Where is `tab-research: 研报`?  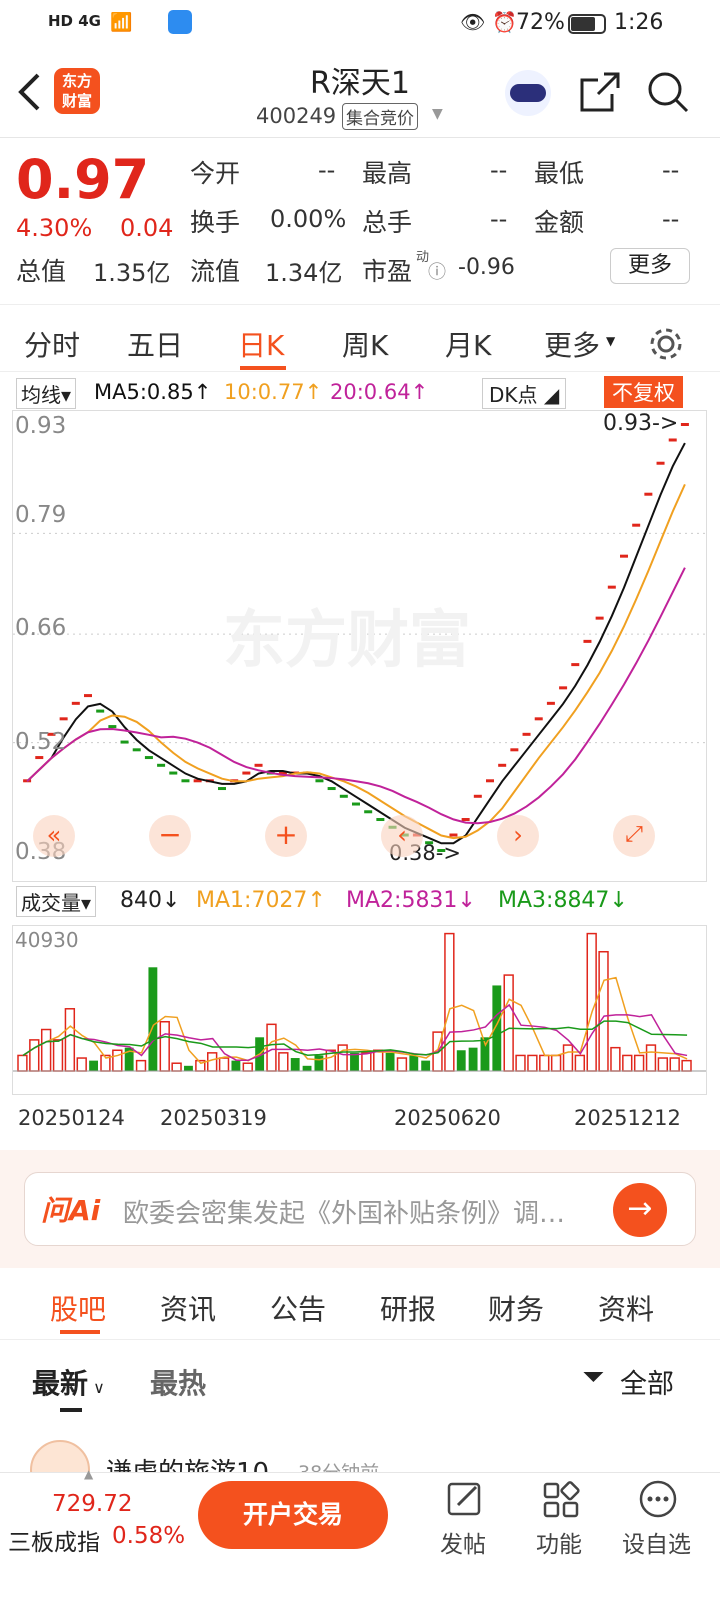
tab-research: 研报 is located at coordinates (408, 1308).